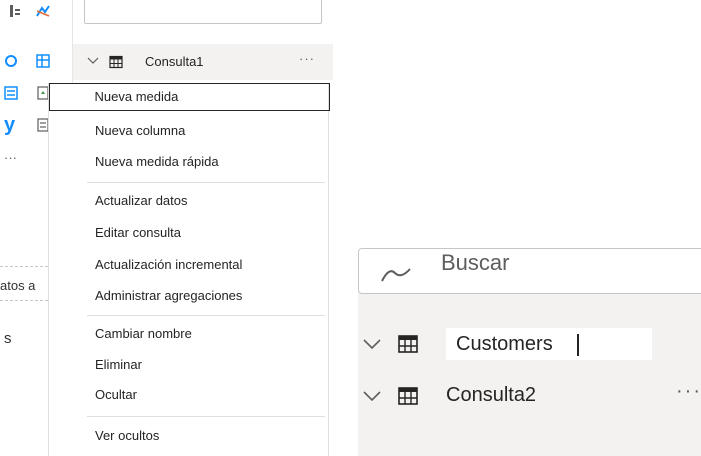 Image resolution: width=701 pixels, height=456 pixels. I want to click on search-placeholder: Buscar, so click(475, 262).